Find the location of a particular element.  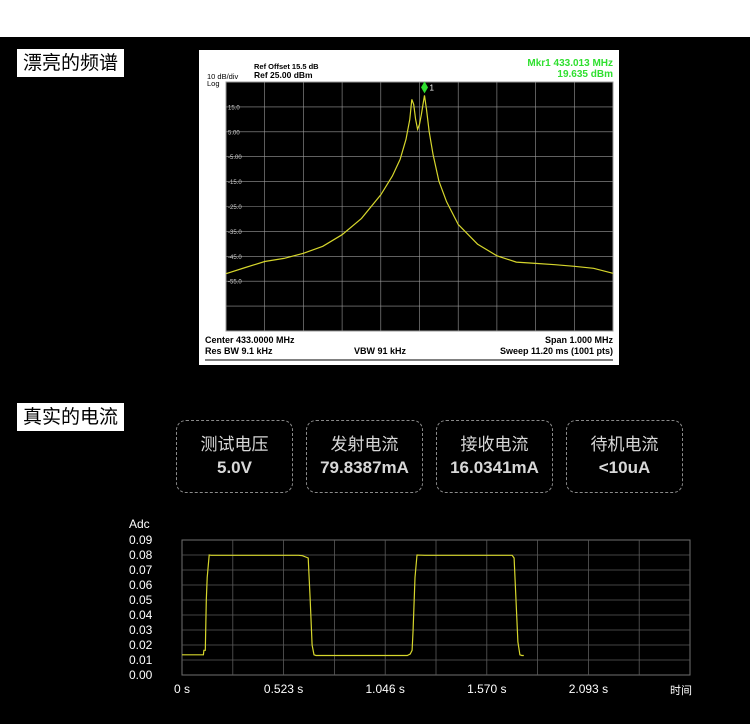

metric-card-test-voltage: 测试电压 5.0V is located at coordinates (234, 456).